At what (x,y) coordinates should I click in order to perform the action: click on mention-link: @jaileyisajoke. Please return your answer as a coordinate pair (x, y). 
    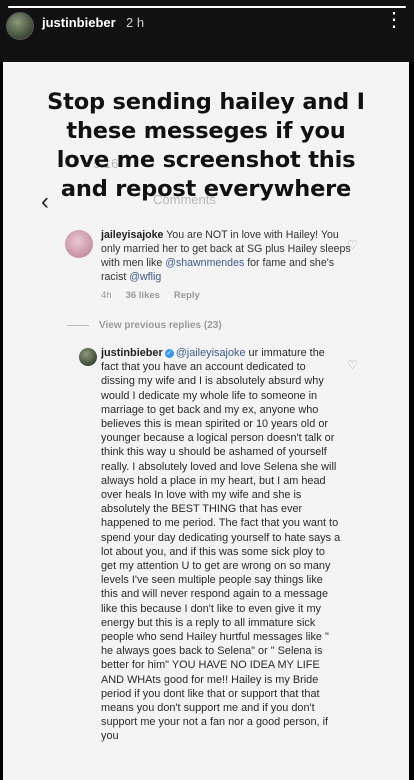
    Looking at the image, I should click on (211, 353).